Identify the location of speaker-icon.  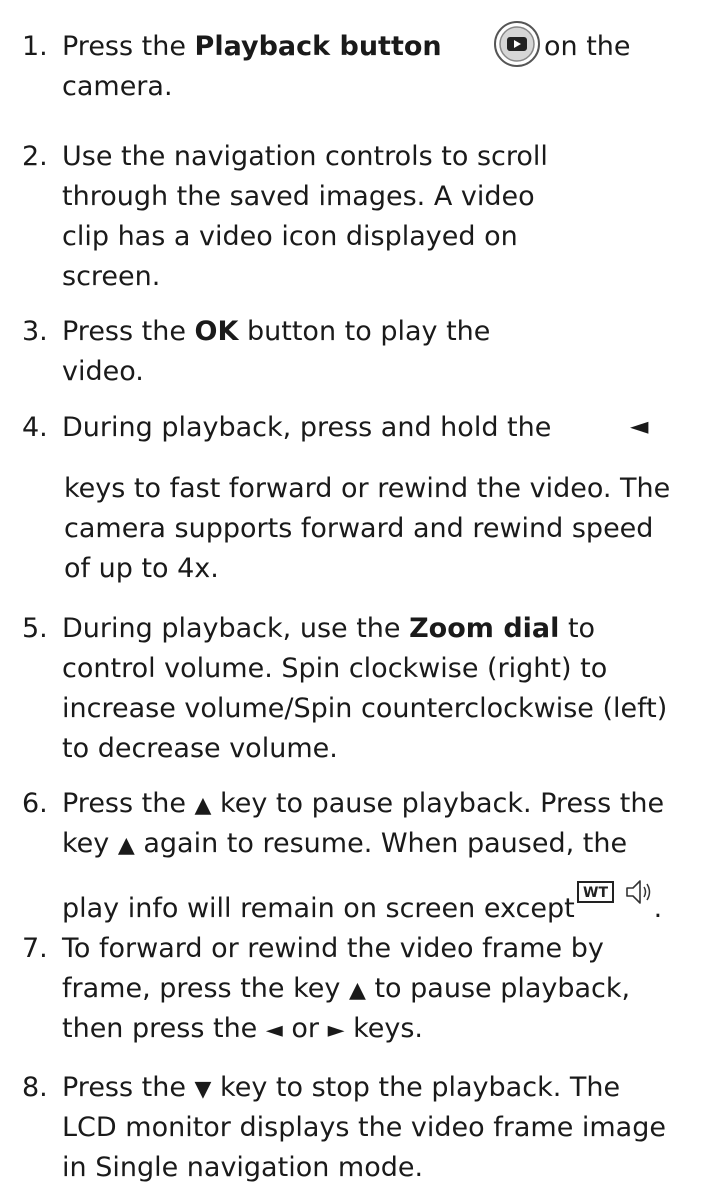
(637, 892).